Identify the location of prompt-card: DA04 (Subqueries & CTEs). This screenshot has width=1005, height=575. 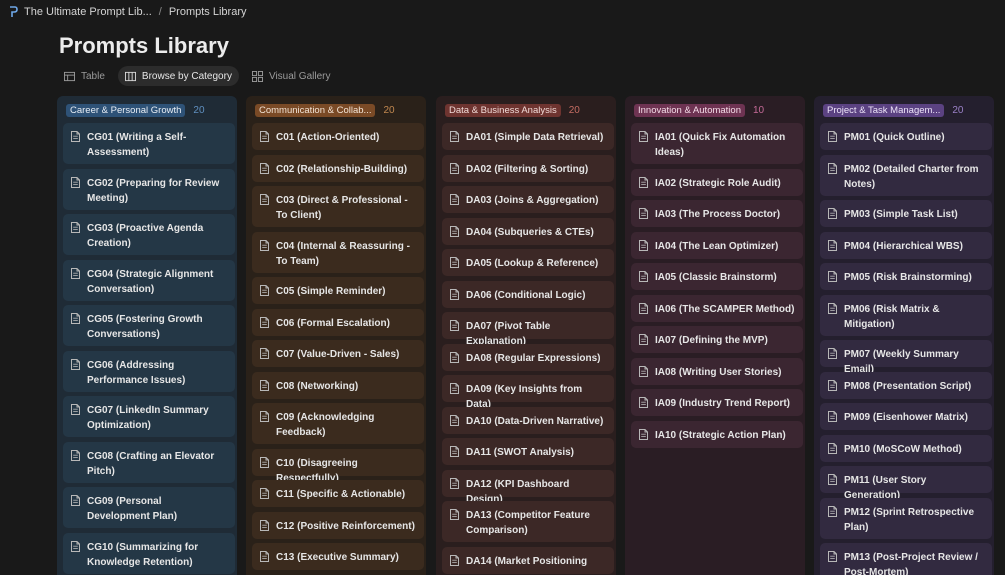
(528, 231).